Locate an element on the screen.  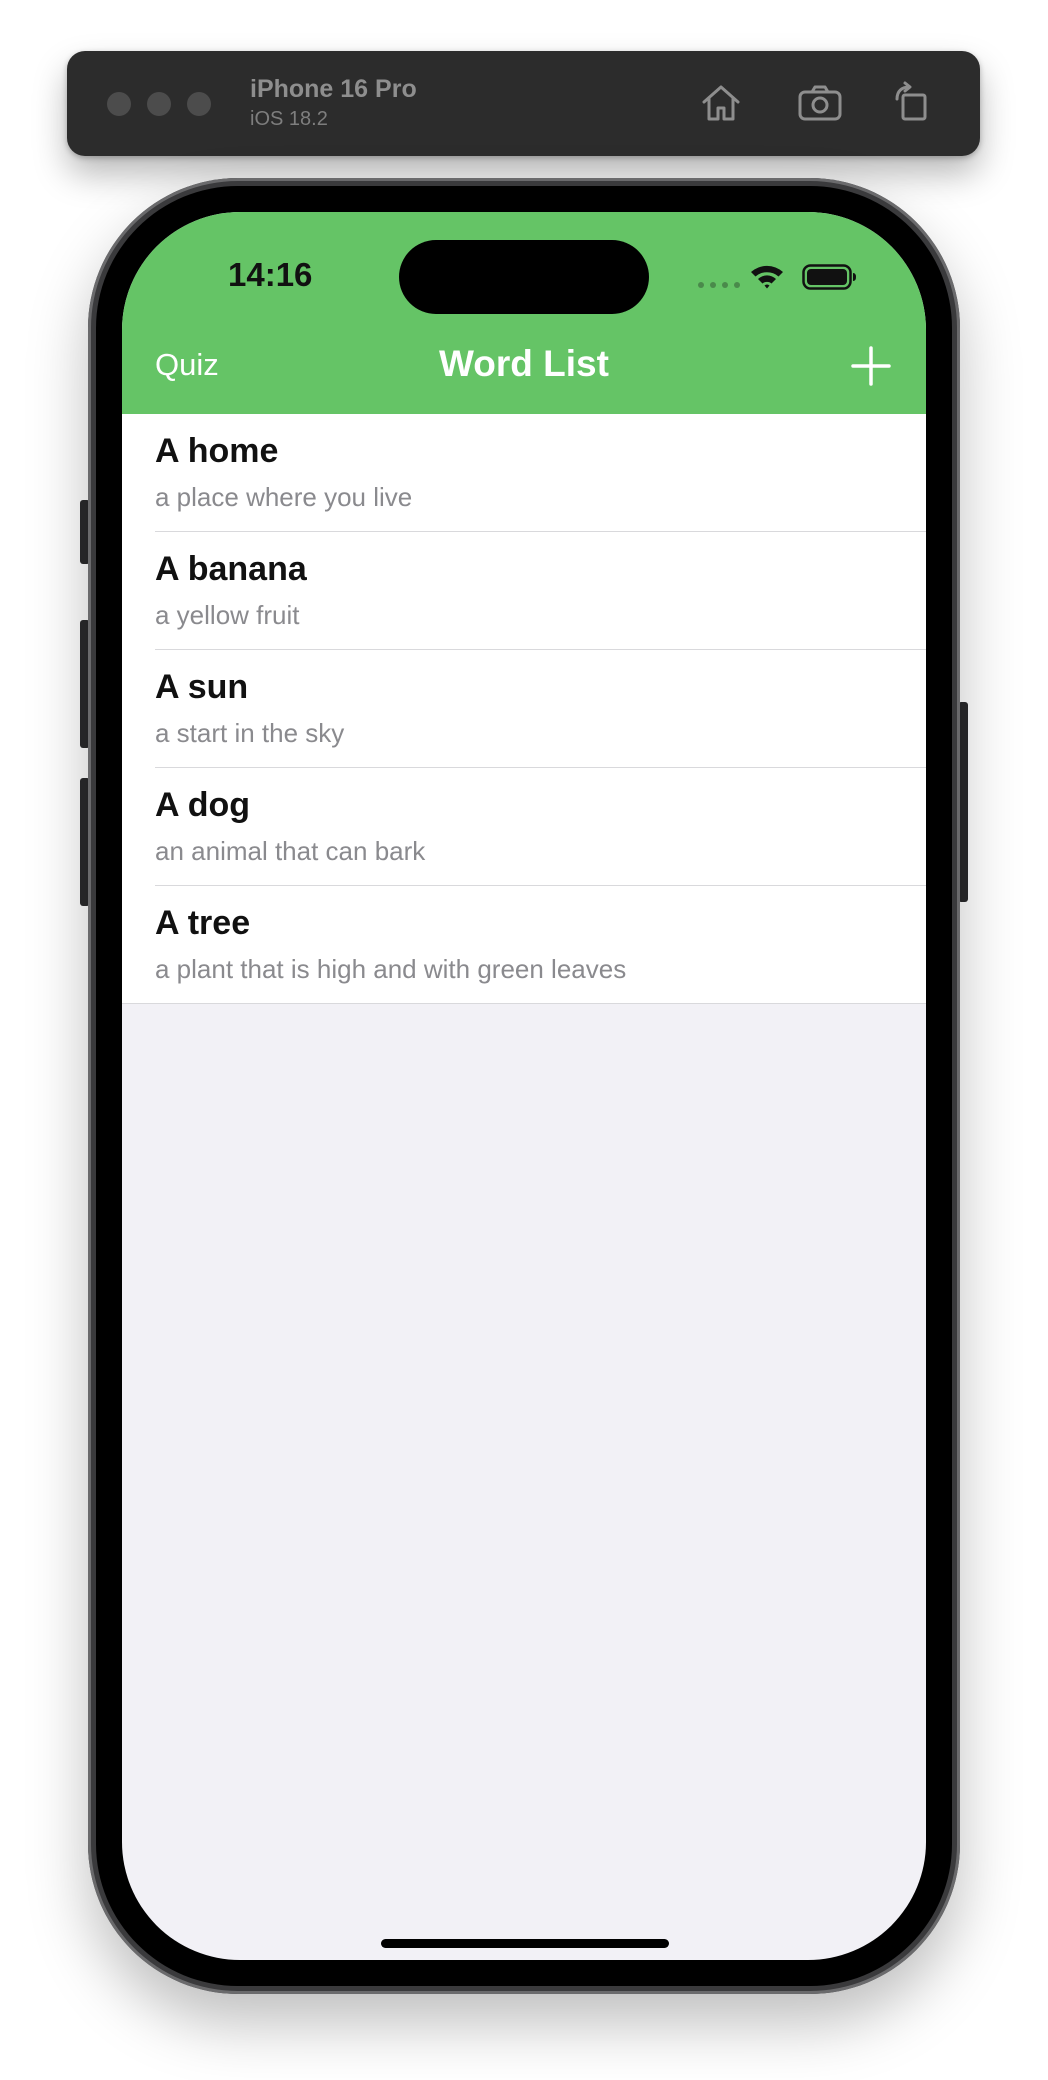
simulator-toolbar: iPhone 16 Pro iOS 18.2 is located at coordinates (523, 103).